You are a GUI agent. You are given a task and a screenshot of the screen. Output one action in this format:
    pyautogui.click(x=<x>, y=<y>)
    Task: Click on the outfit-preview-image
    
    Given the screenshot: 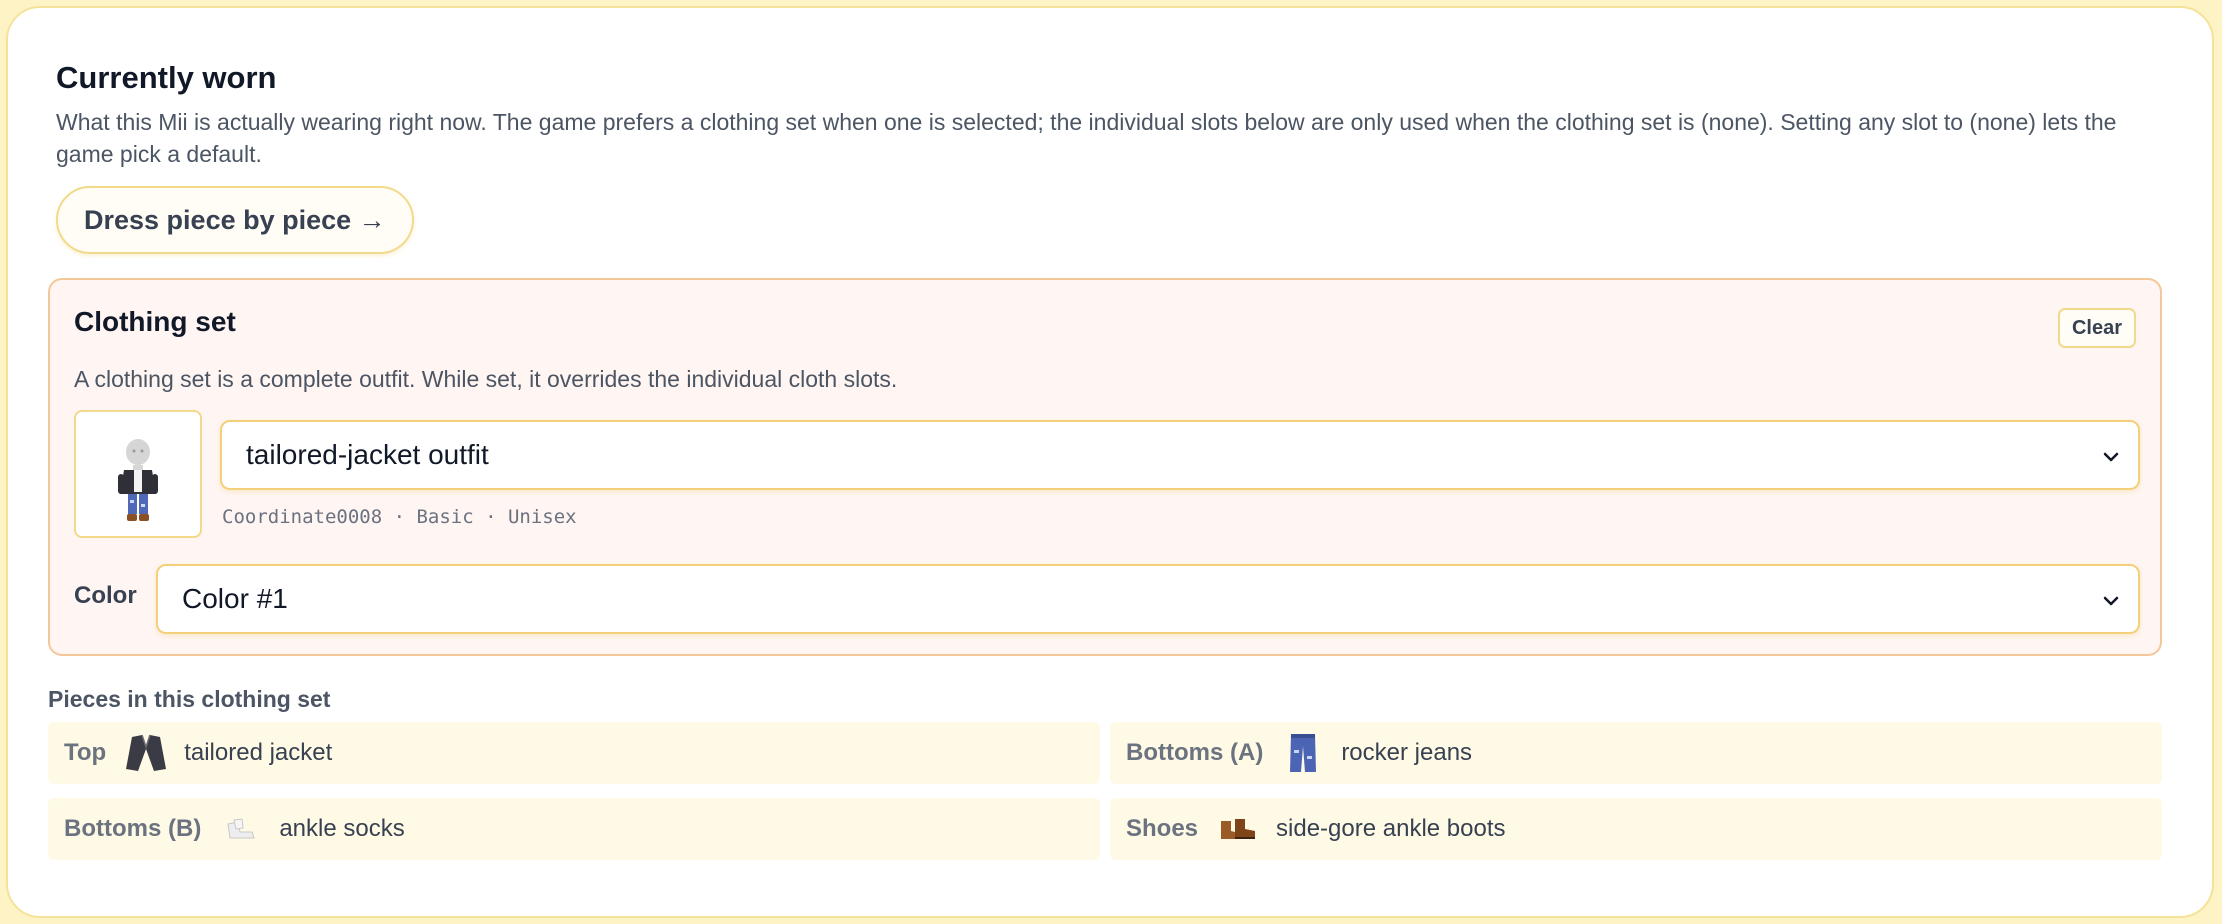 What is the action you would take?
    pyautogui.click(x=138, y=474)
    